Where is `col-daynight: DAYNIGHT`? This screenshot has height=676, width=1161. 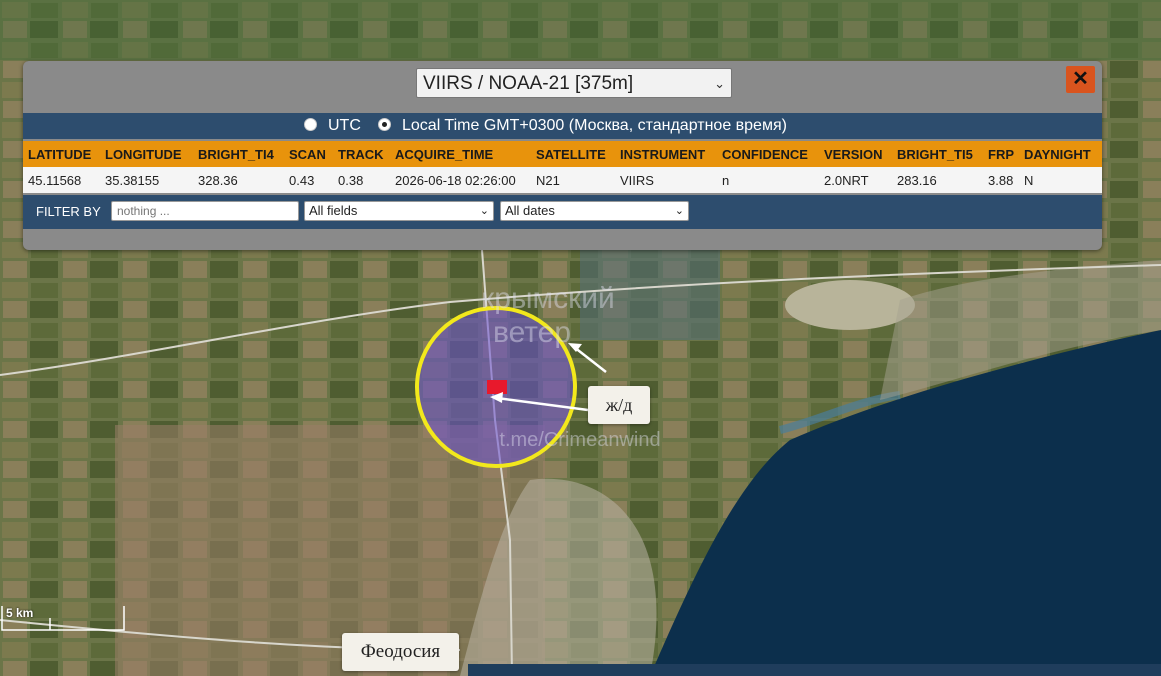
col-daynight: DAYNIGHT is located at coordinates (1060, 154).